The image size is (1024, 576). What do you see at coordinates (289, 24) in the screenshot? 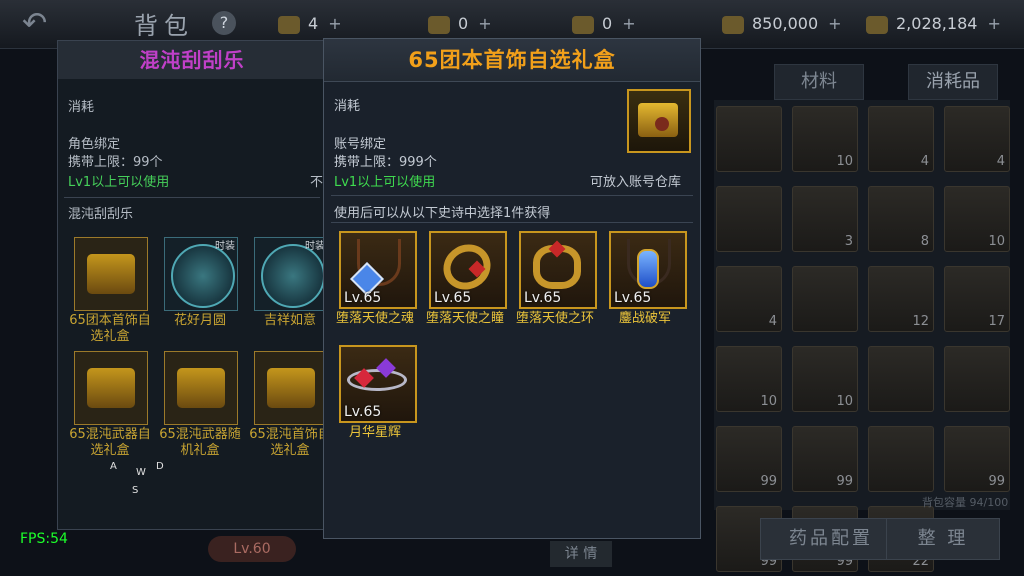
I see `gem-shard-icon` at bounding box center [289, 24].